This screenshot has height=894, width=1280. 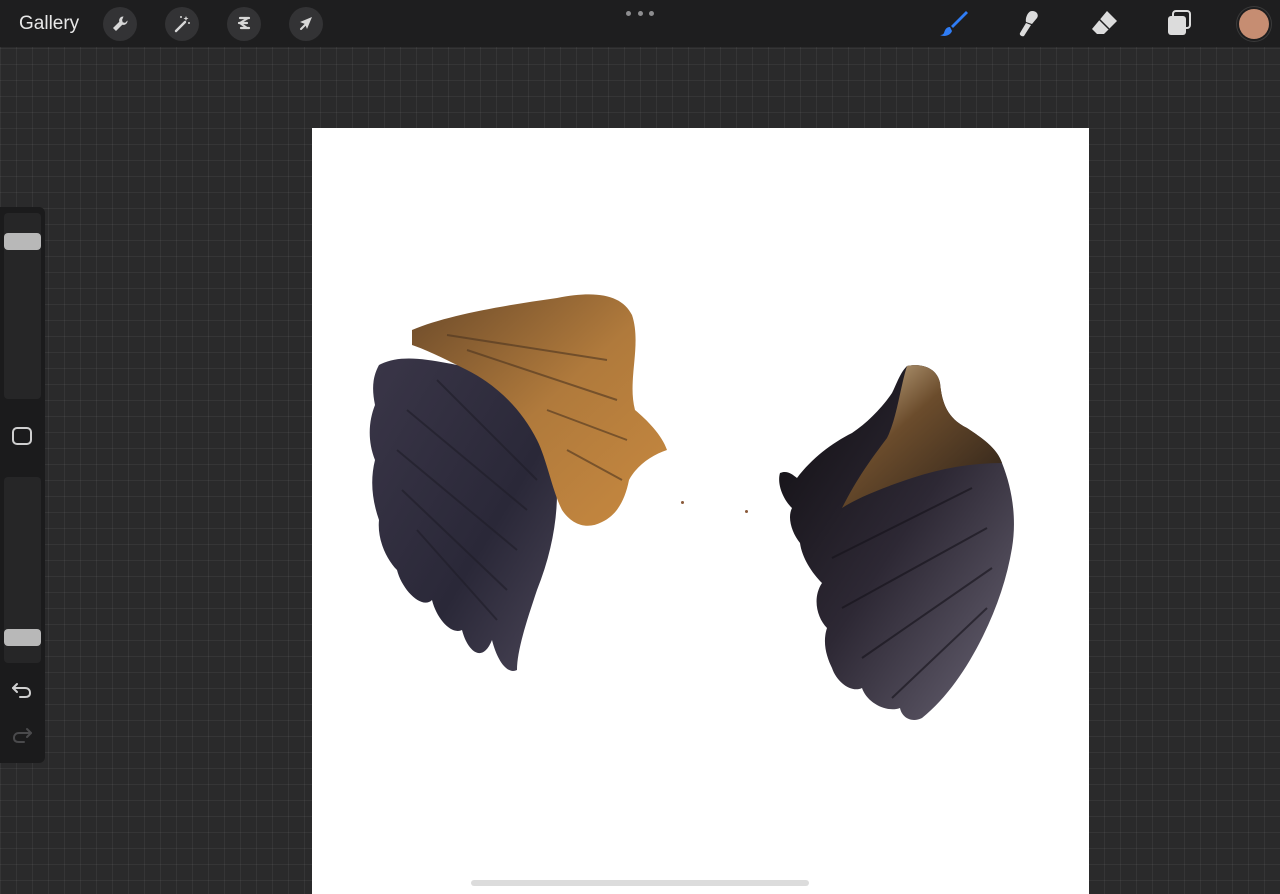 I want to click on wrench-icon, so click(x=120, y=23).